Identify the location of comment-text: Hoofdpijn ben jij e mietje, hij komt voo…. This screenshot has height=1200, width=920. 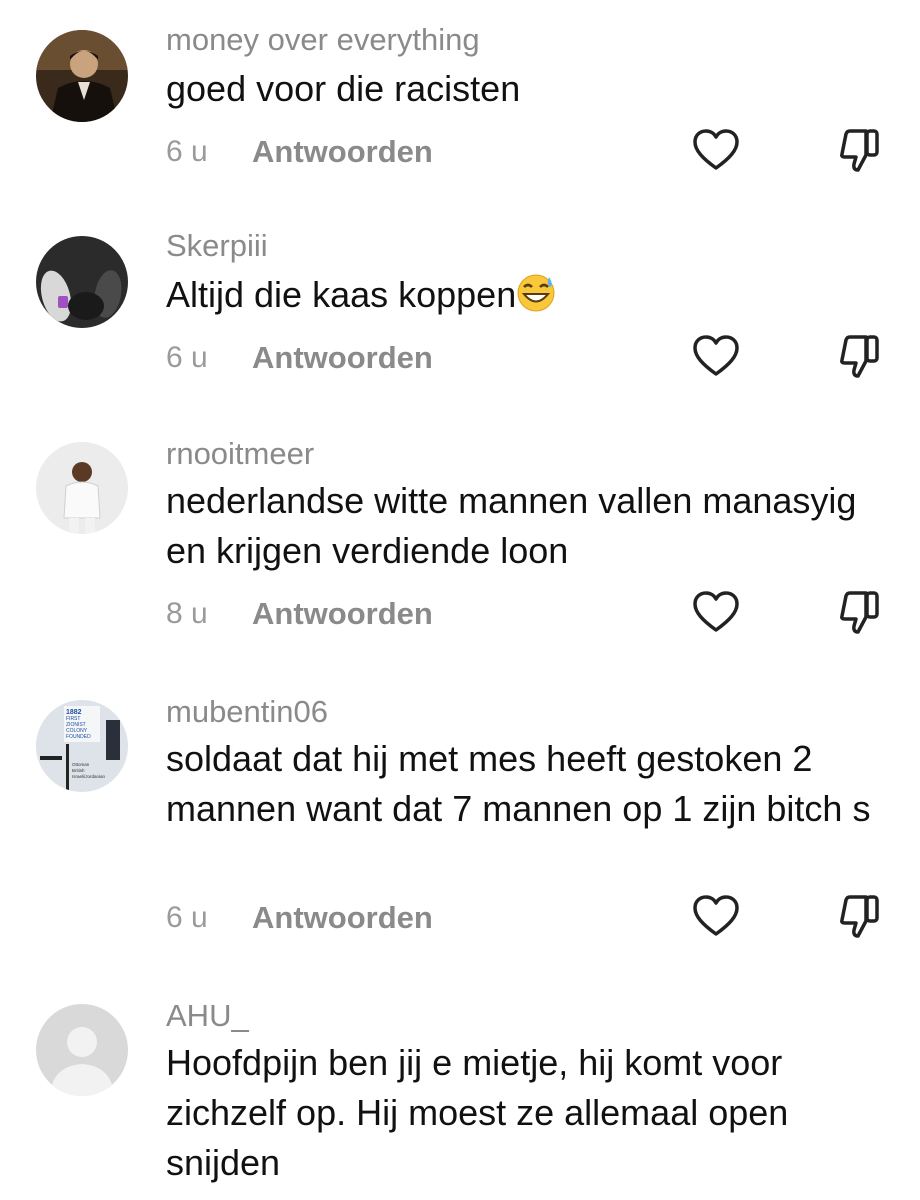
(477, 1112).